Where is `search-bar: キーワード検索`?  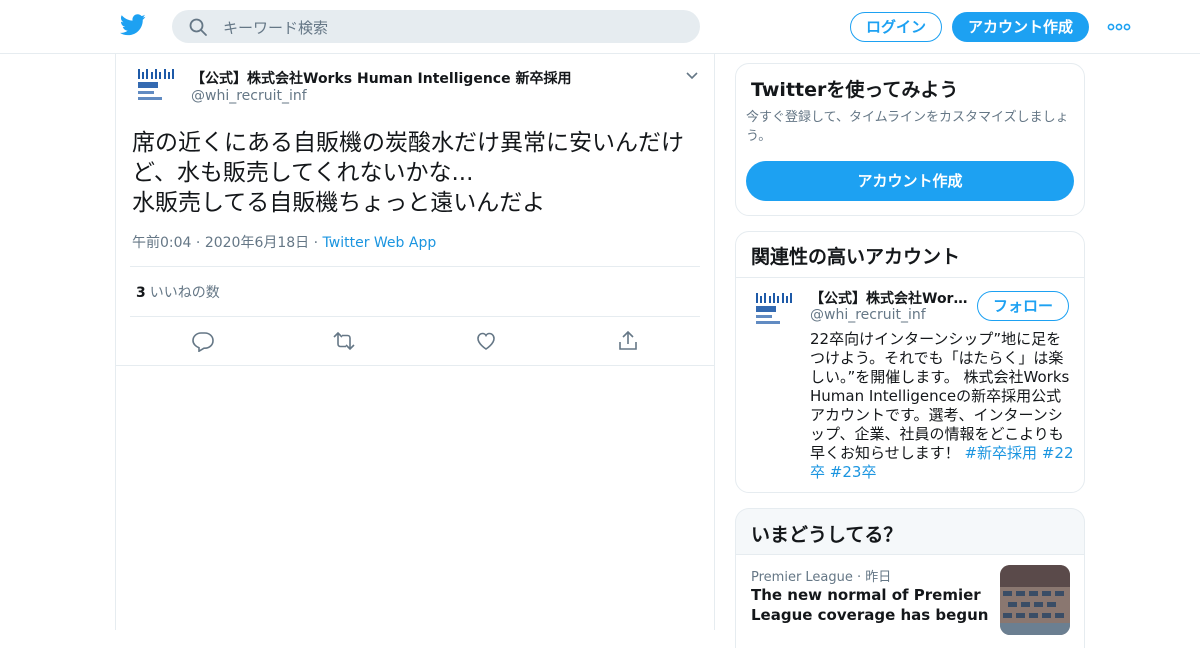
search-bar: キーワード検索 is located at coordinates (436, 26).